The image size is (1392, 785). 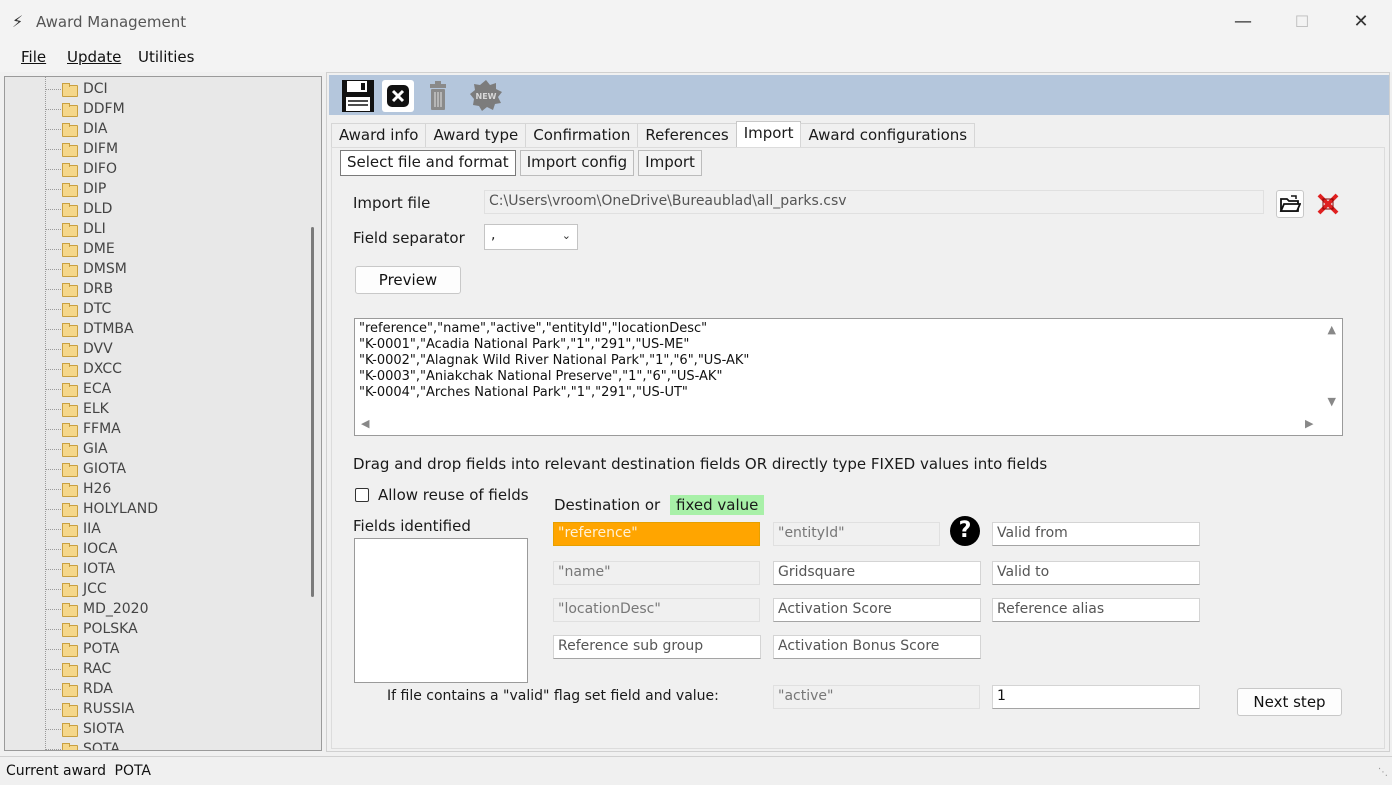 What do you see at coordinates (365, 423) in the screenshot?
I see `scroll-left-arrow-icon: ◀` at bounding box center [365, 423].